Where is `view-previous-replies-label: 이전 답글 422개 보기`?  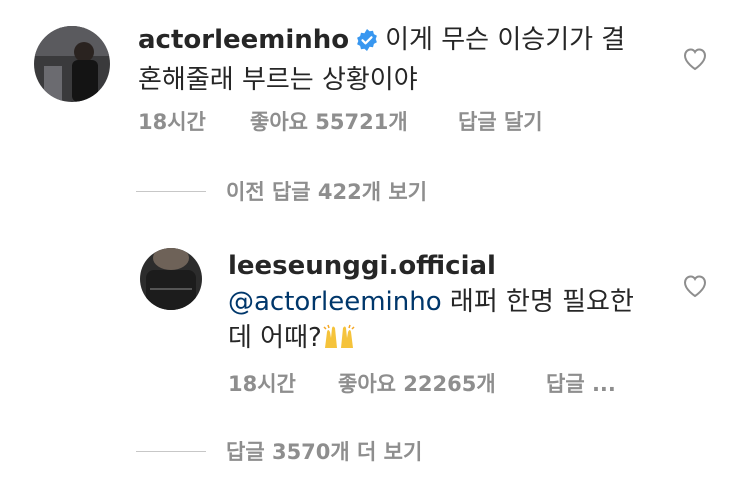
view-previous-replies-label: 이전 답글 422개 보기 is located at coordinates (326, 191).